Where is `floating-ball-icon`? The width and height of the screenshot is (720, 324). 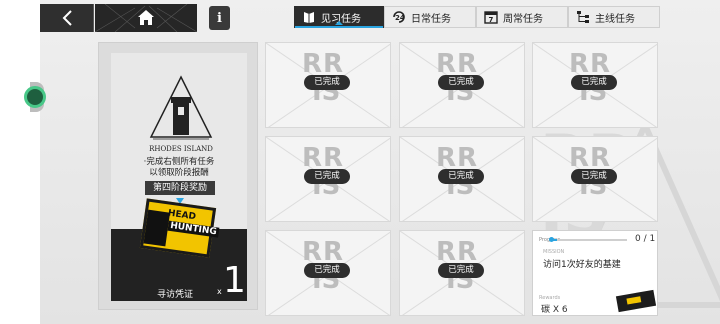 floating-ball-icon is located at coordinates (35, 97).